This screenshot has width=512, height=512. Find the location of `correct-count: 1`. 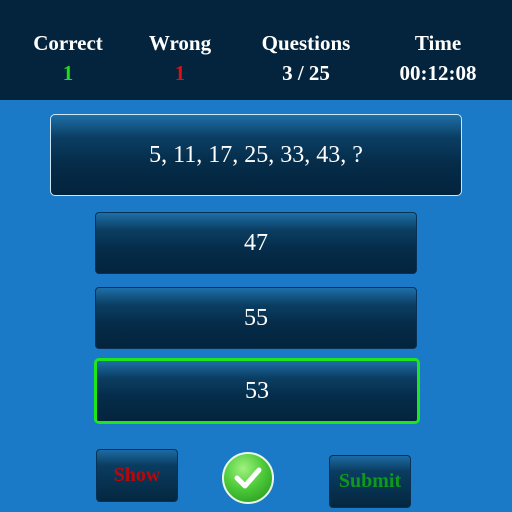

correct-count: 1 is located at coordinates (68, 73).